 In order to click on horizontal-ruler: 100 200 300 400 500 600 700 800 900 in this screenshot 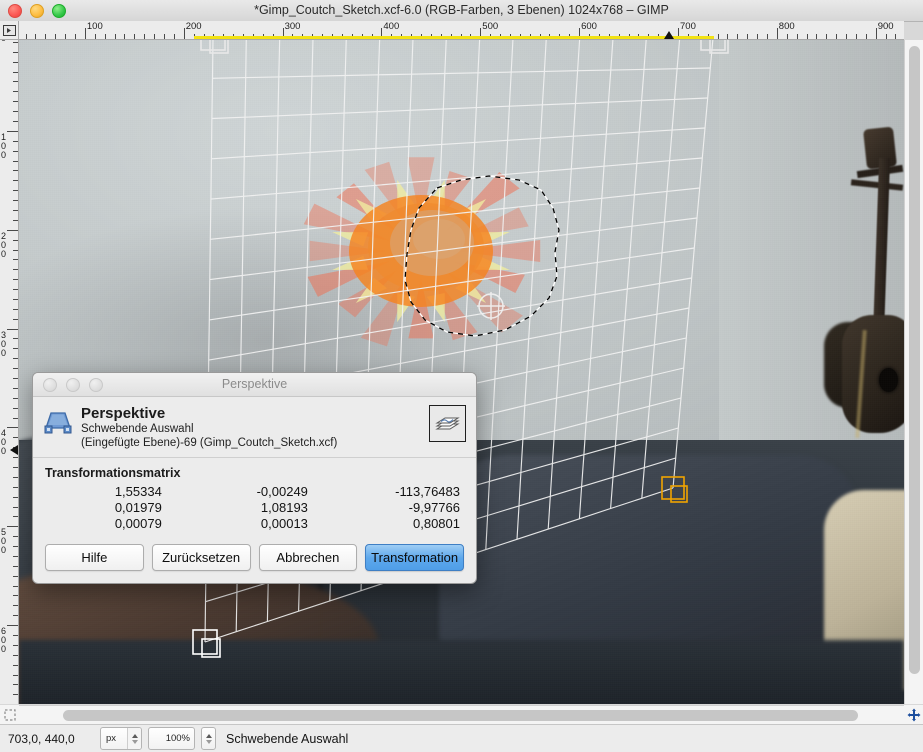, I will do `click(461, 30)`.